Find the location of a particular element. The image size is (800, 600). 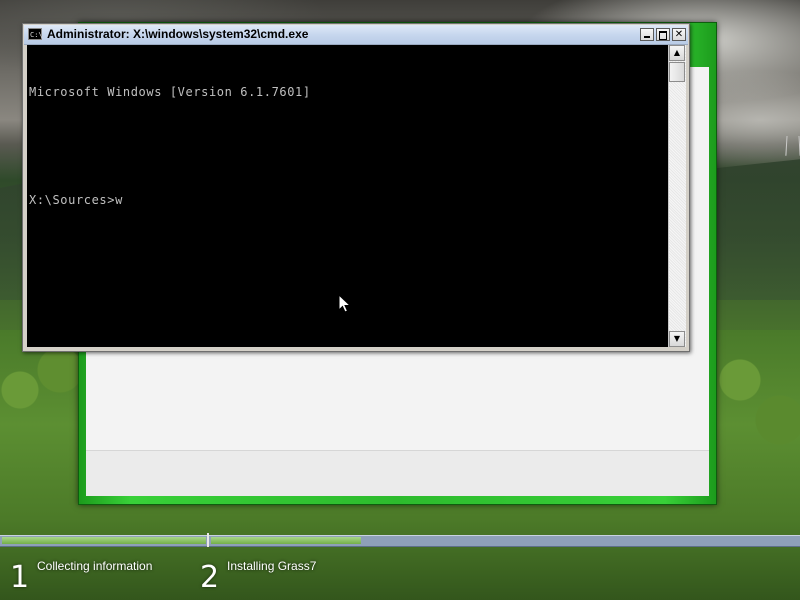

console-line-prompt: X:\Sources>w is located at coordinates (348, 200).